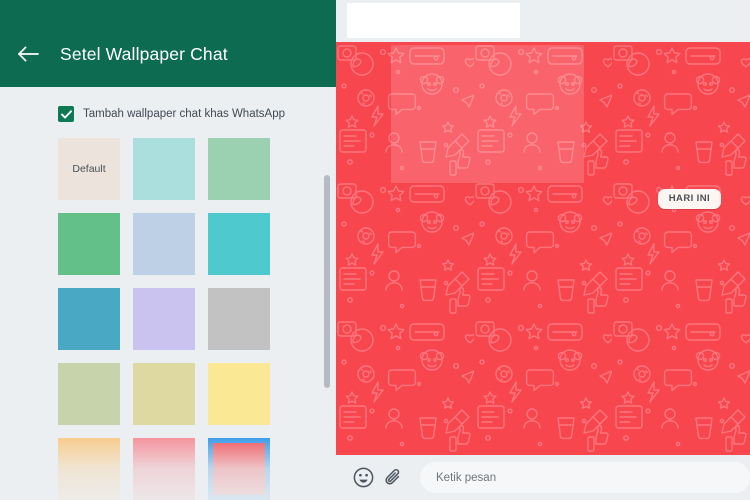 The image size is (750, 500). I want to click on wallpaper-swatch-khaki, so click(164, 394).